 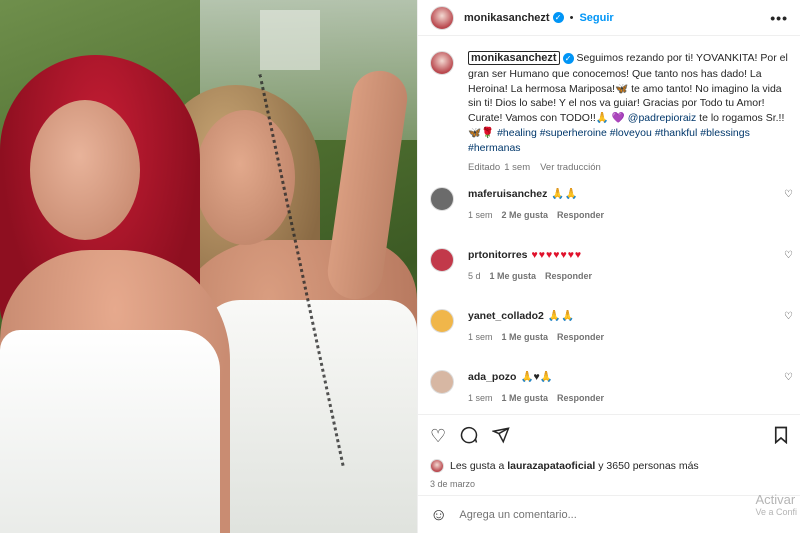 I want to click on photo-woman-left-dress, so click(x=110, y=431).